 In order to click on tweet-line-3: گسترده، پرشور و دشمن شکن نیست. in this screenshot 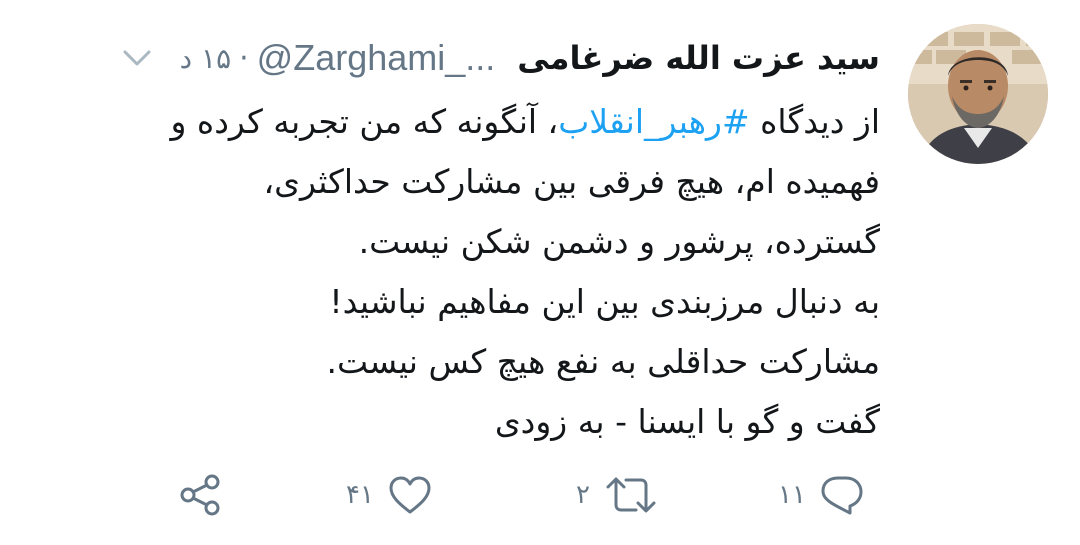, I will do `click(619, 241)`.